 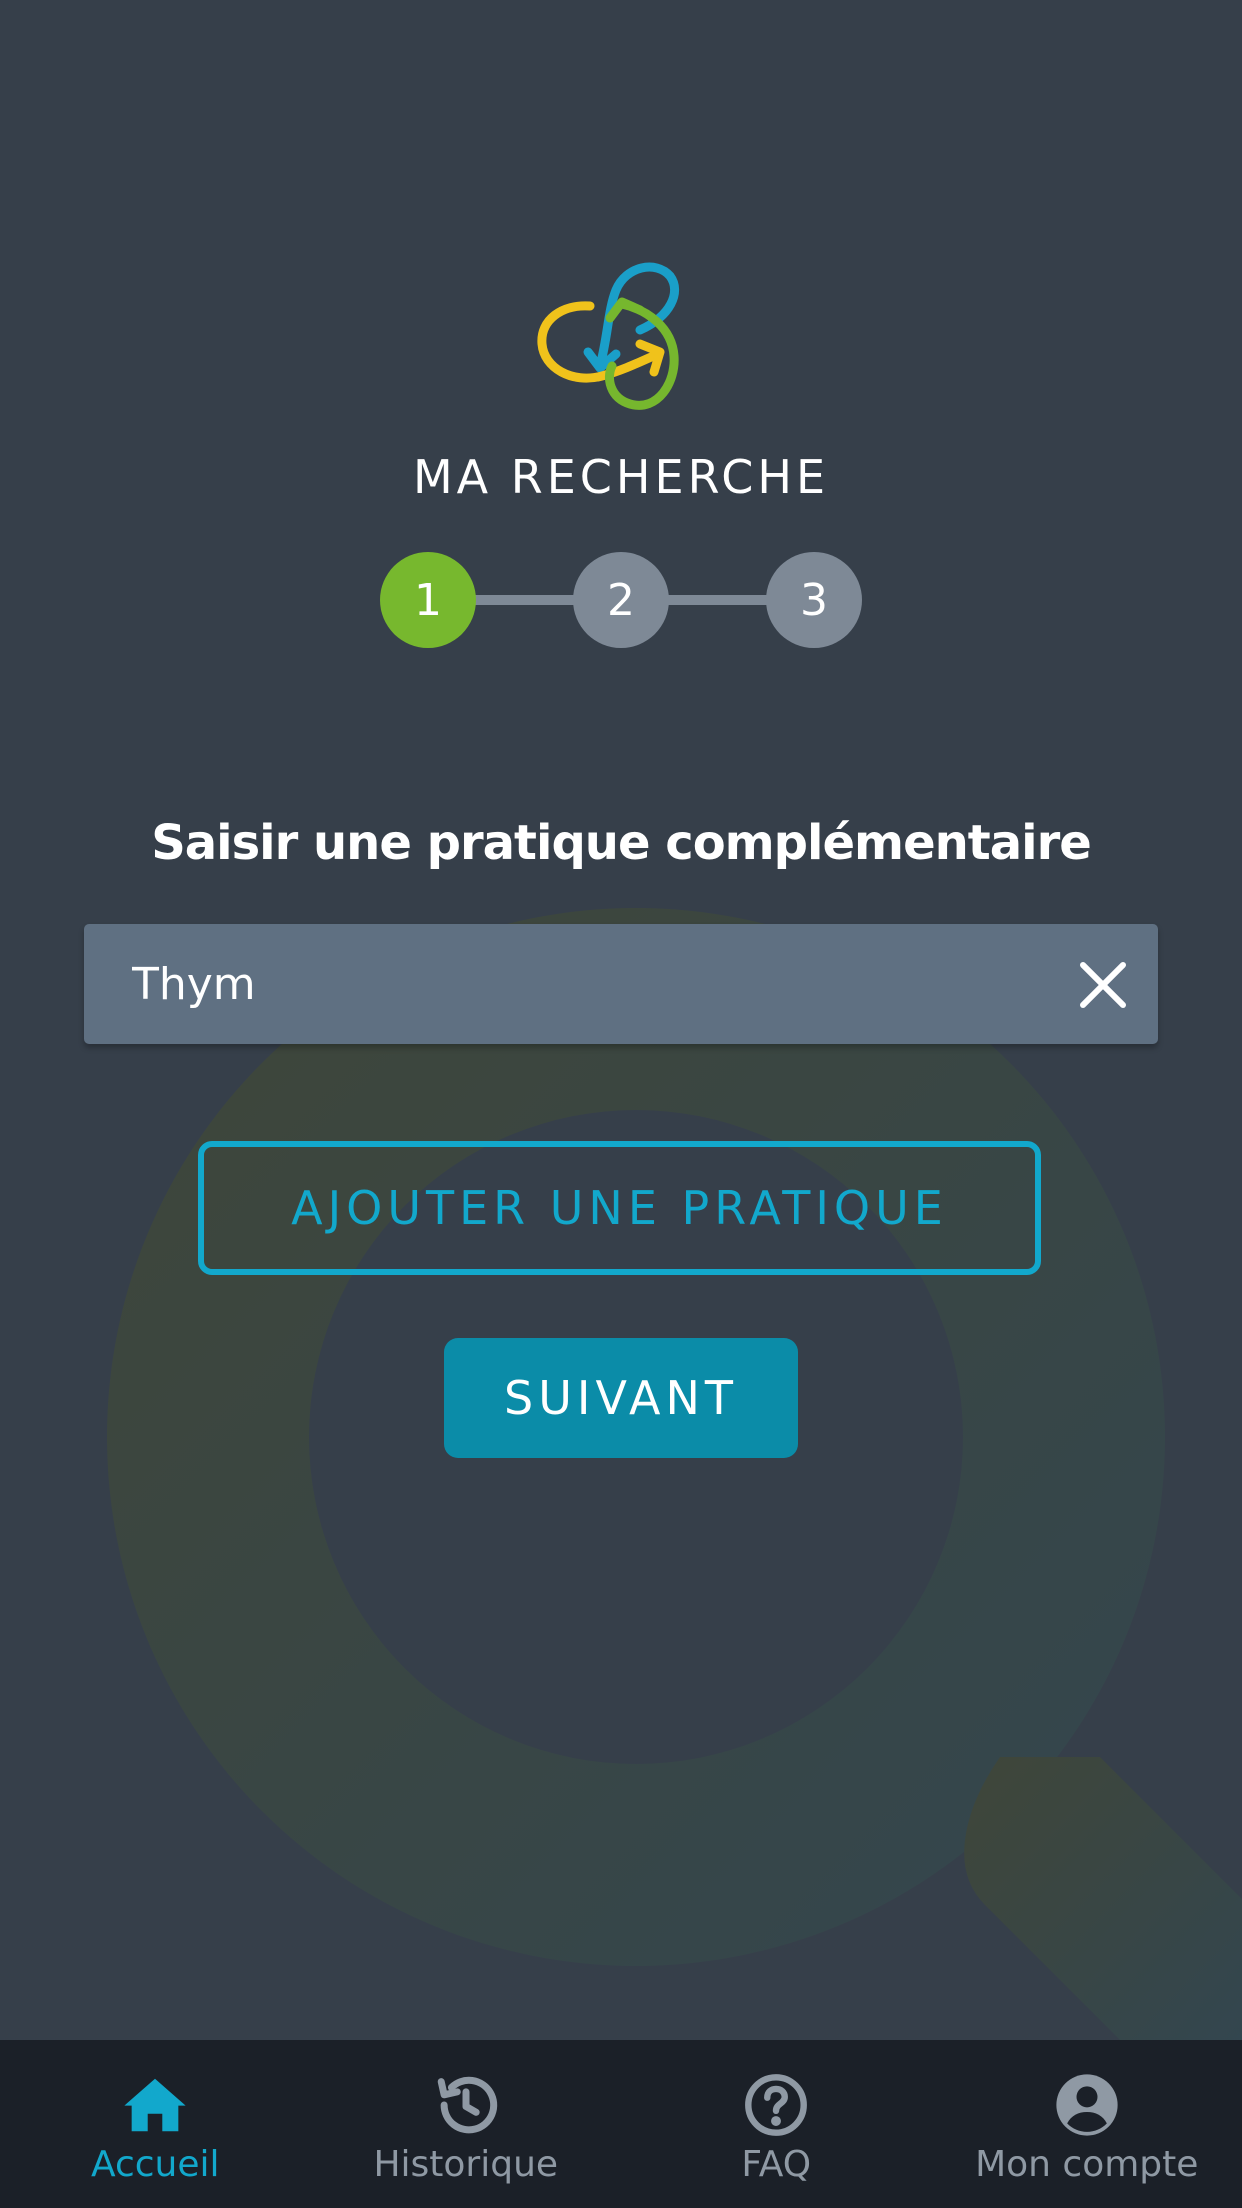 I want to click on brand-title: MA RECHERCHE, so click(x=621, y=477).